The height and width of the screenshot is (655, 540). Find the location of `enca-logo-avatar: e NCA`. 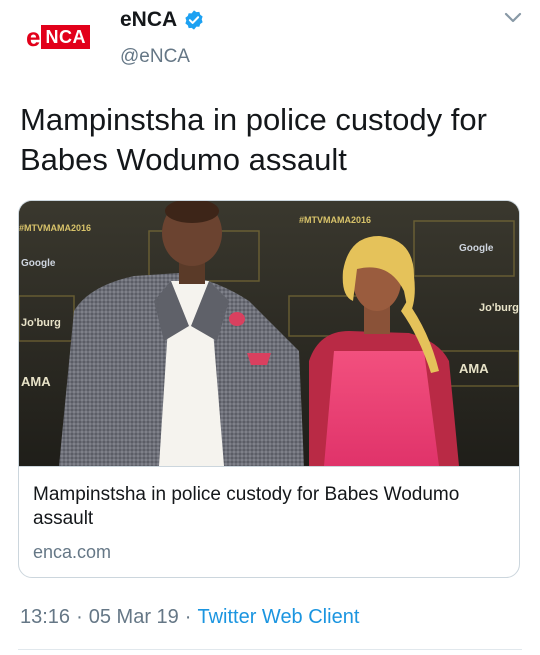

enca-logo-avatar: e NCA is located at coordinates (58, 37).